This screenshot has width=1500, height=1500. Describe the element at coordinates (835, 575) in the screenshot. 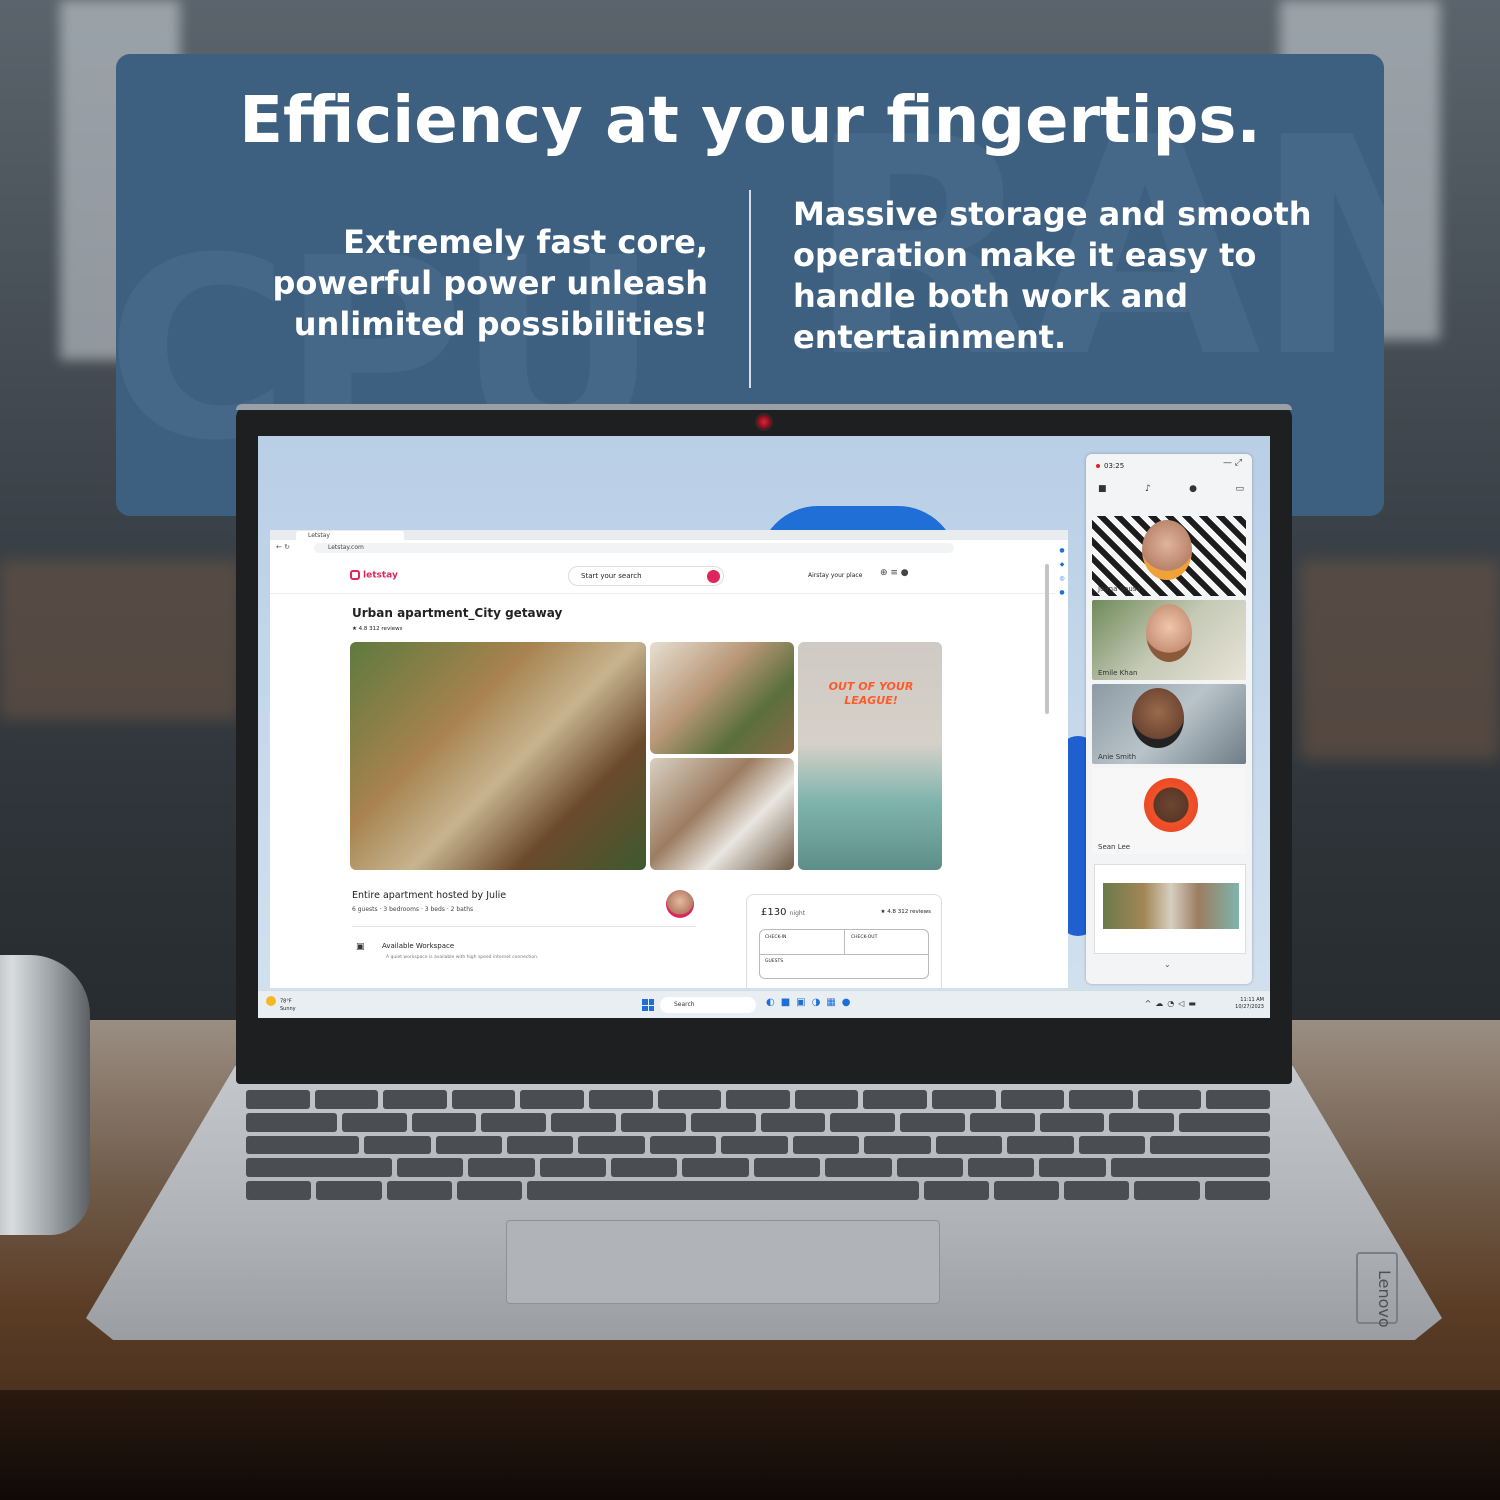

I see `host-your-place-link: Airstay your place` at that location.